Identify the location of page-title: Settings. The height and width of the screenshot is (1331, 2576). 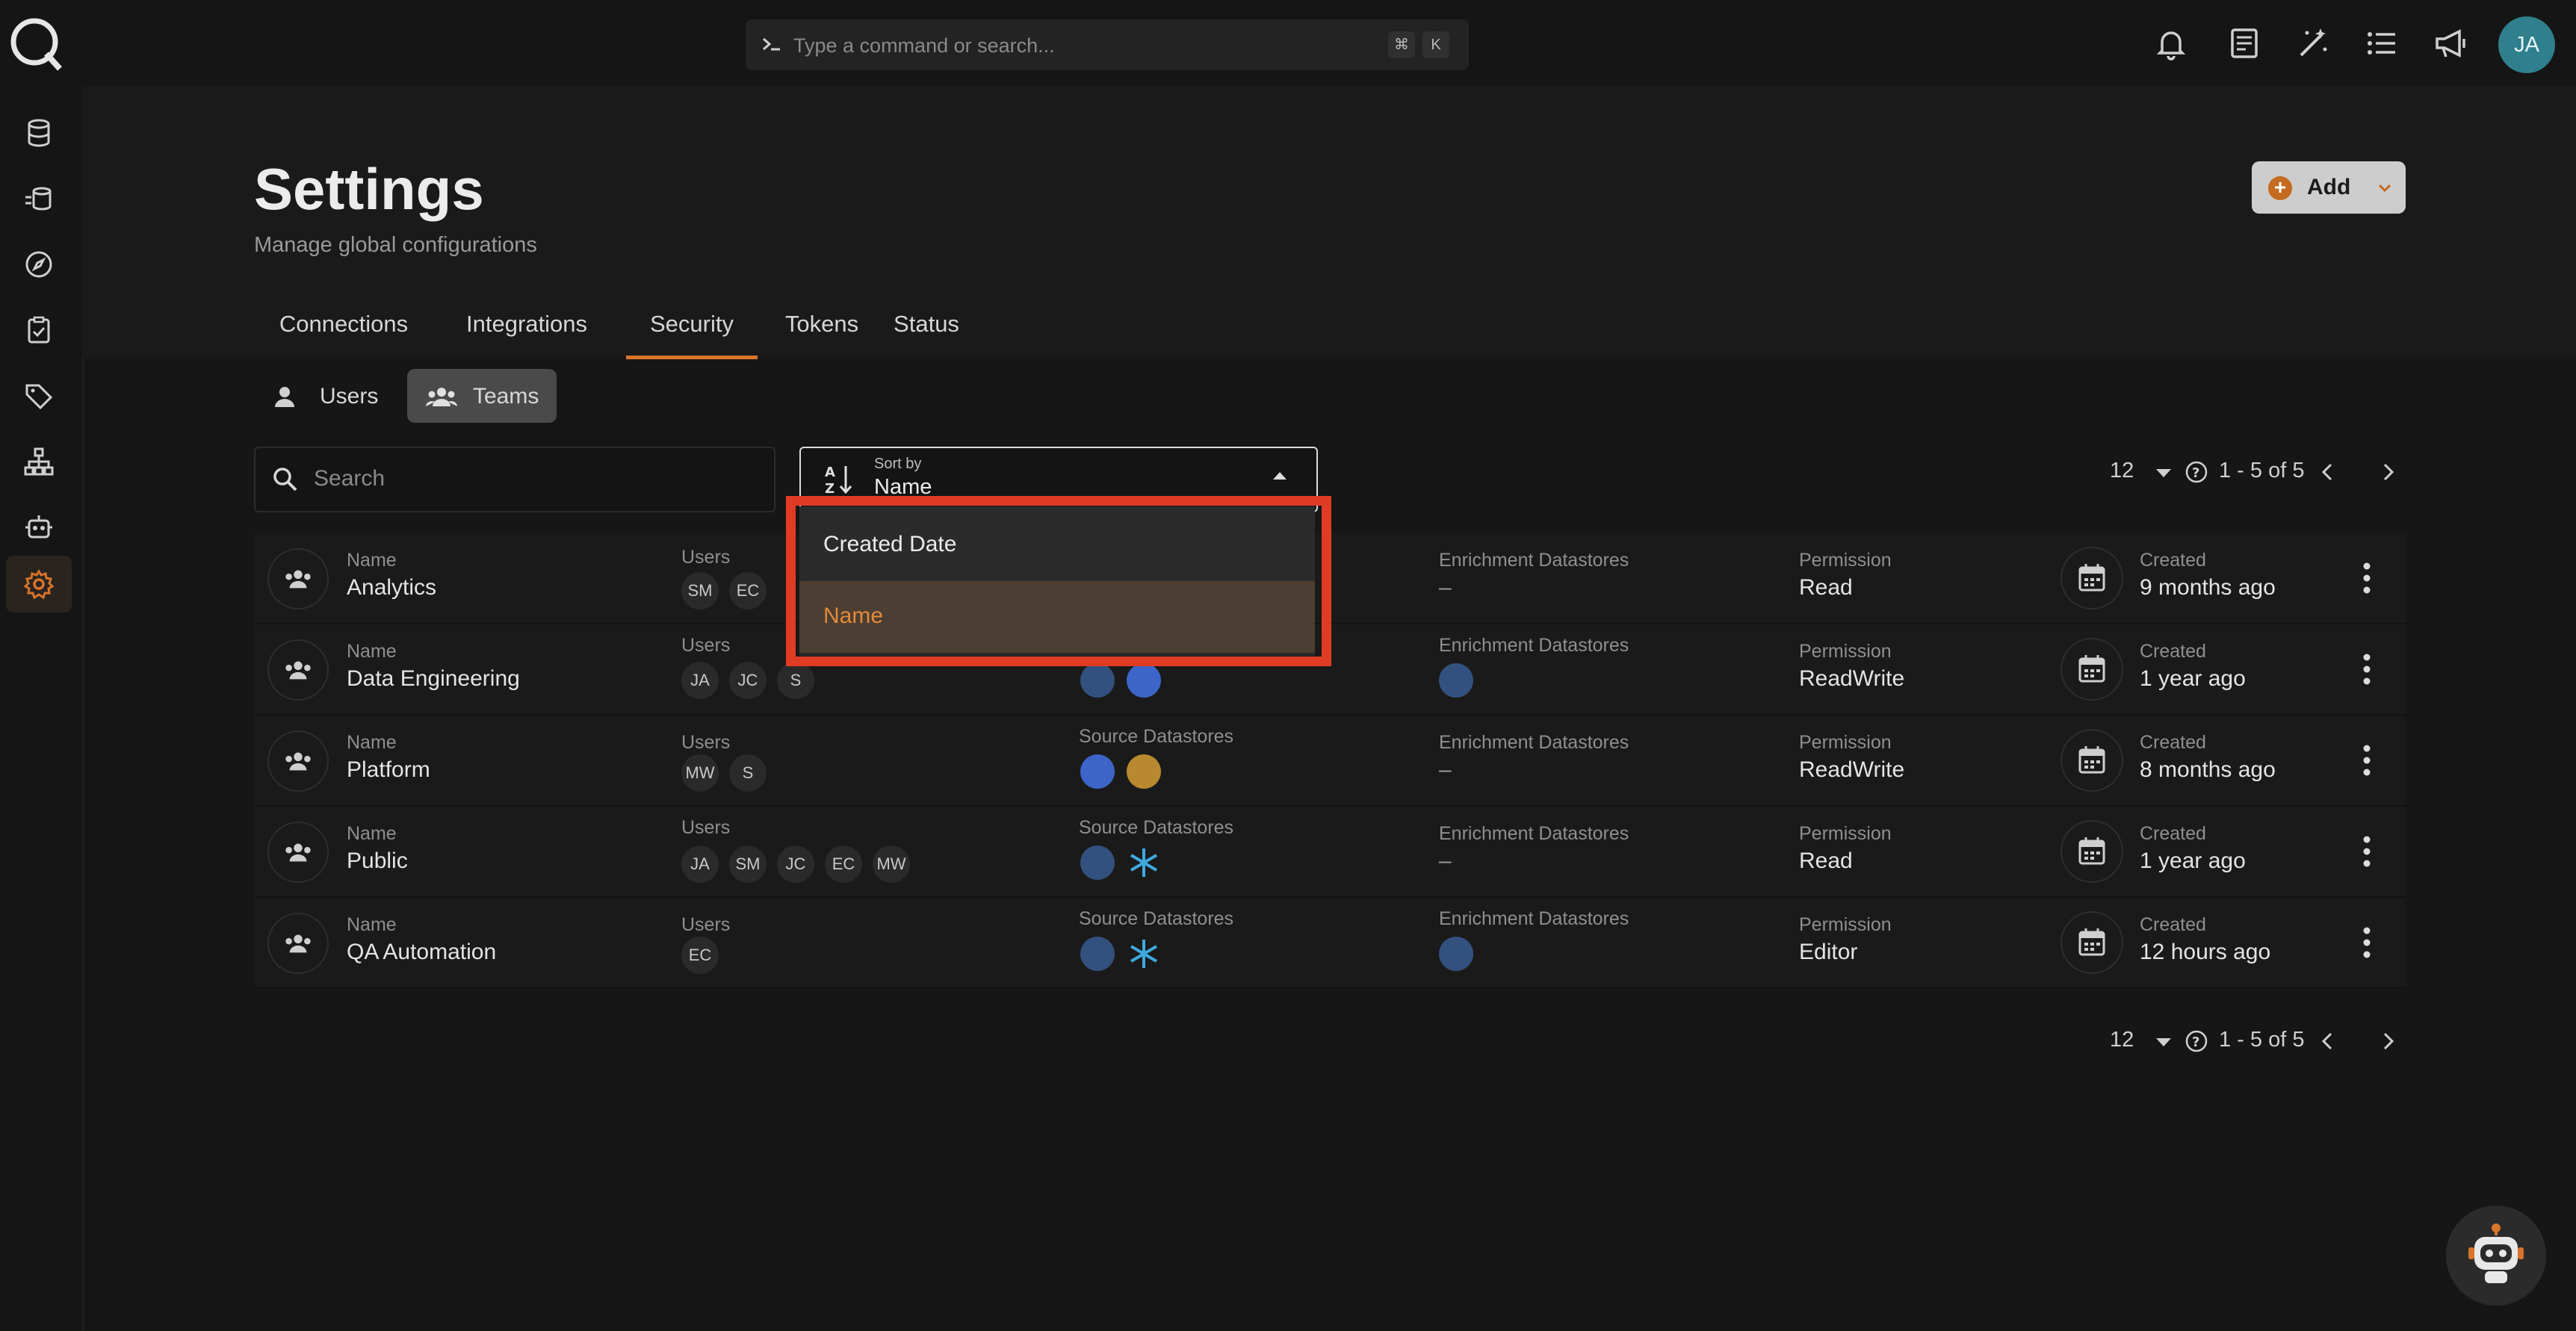
(369, 189).